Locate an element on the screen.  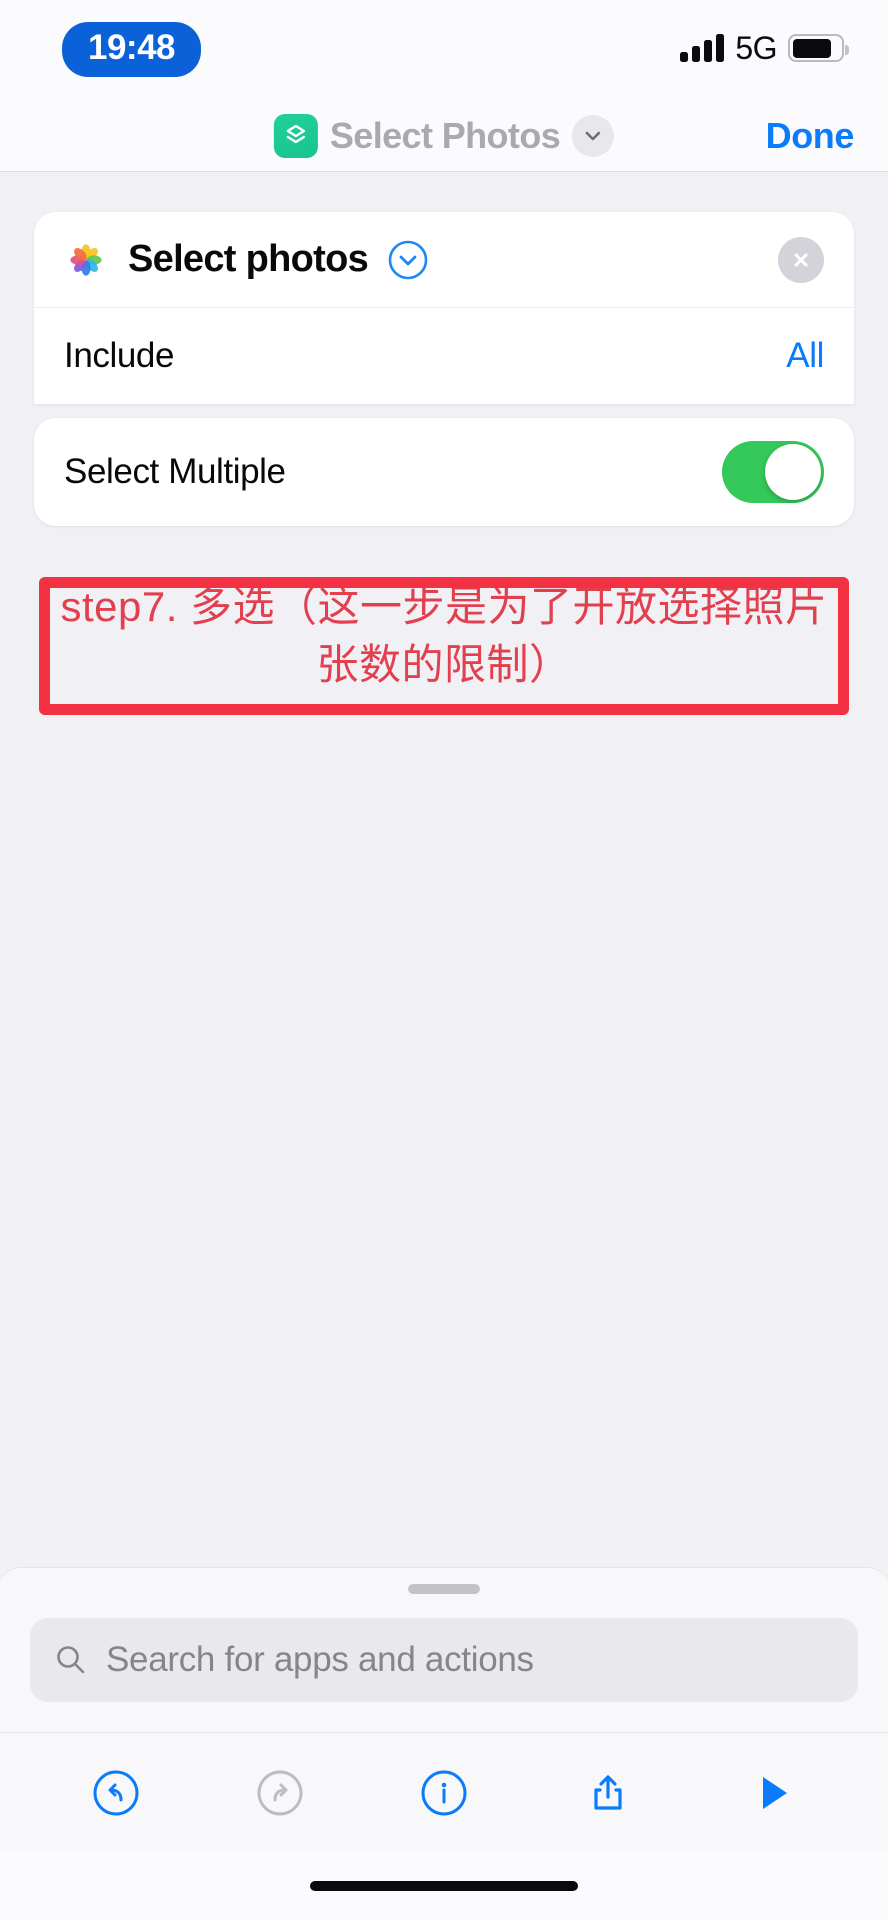
network-type-label: 5G is located at coordinates (756, 48).